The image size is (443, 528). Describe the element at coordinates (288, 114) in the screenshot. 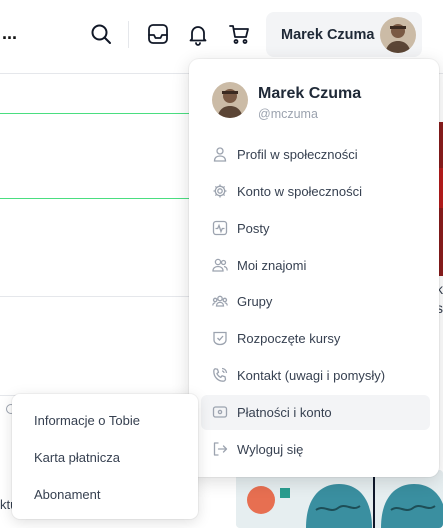

I see `profile-handle: @mczuma` at that location.